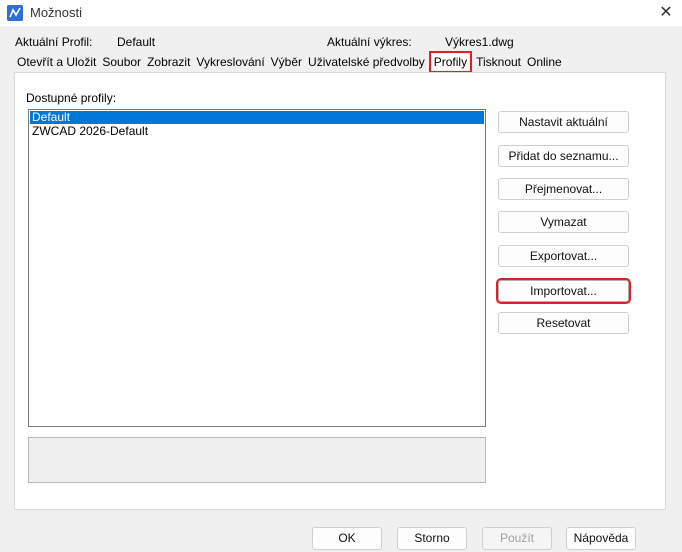 The width and height of the screenshot is (682, 552). What do you see at coordinates (56, 12) in the screenshot?
I see `window-title: Možnosti` at bounding box center [56, 12].